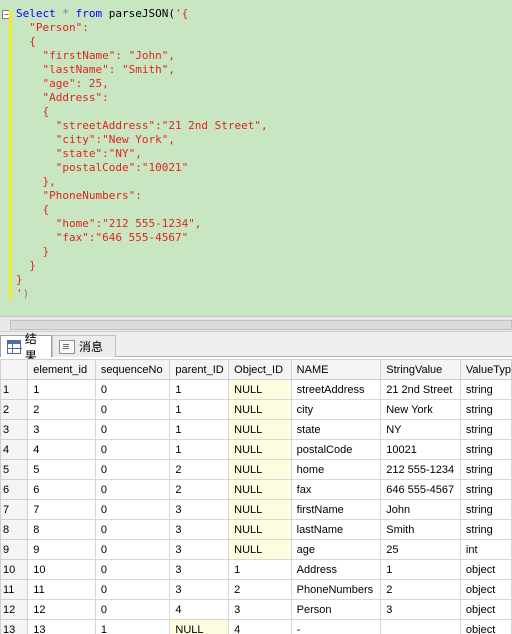  Describe the element at coordinates (14, 429) in the screenshot. I see `row-number: 3` at that location.